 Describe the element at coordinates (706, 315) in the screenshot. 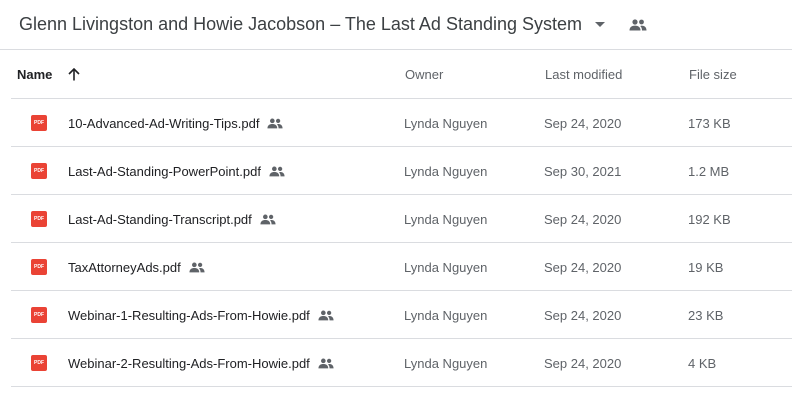

I see `file-size: 23 KB` at that location.